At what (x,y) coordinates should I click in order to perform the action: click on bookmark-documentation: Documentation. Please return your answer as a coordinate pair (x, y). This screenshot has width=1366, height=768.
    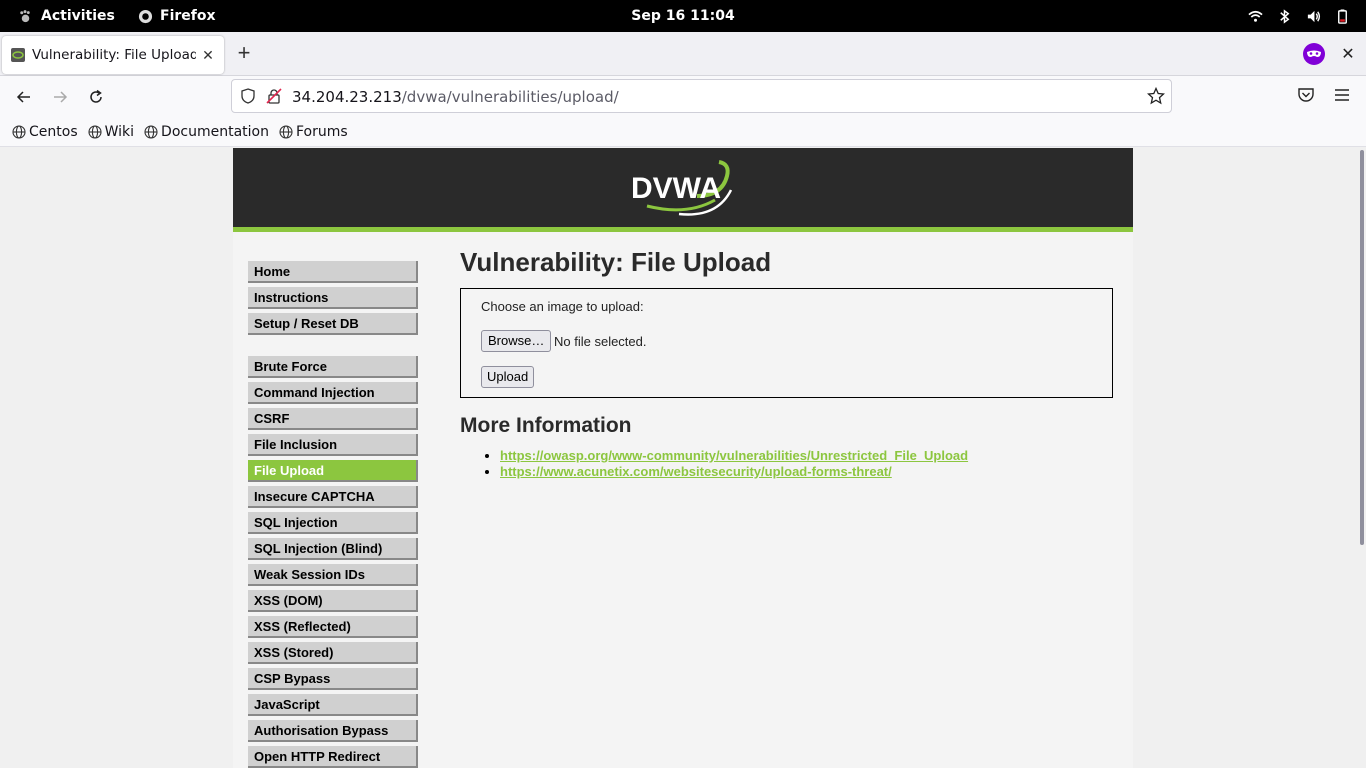
    Looking at the image, I should click on (206, 132).